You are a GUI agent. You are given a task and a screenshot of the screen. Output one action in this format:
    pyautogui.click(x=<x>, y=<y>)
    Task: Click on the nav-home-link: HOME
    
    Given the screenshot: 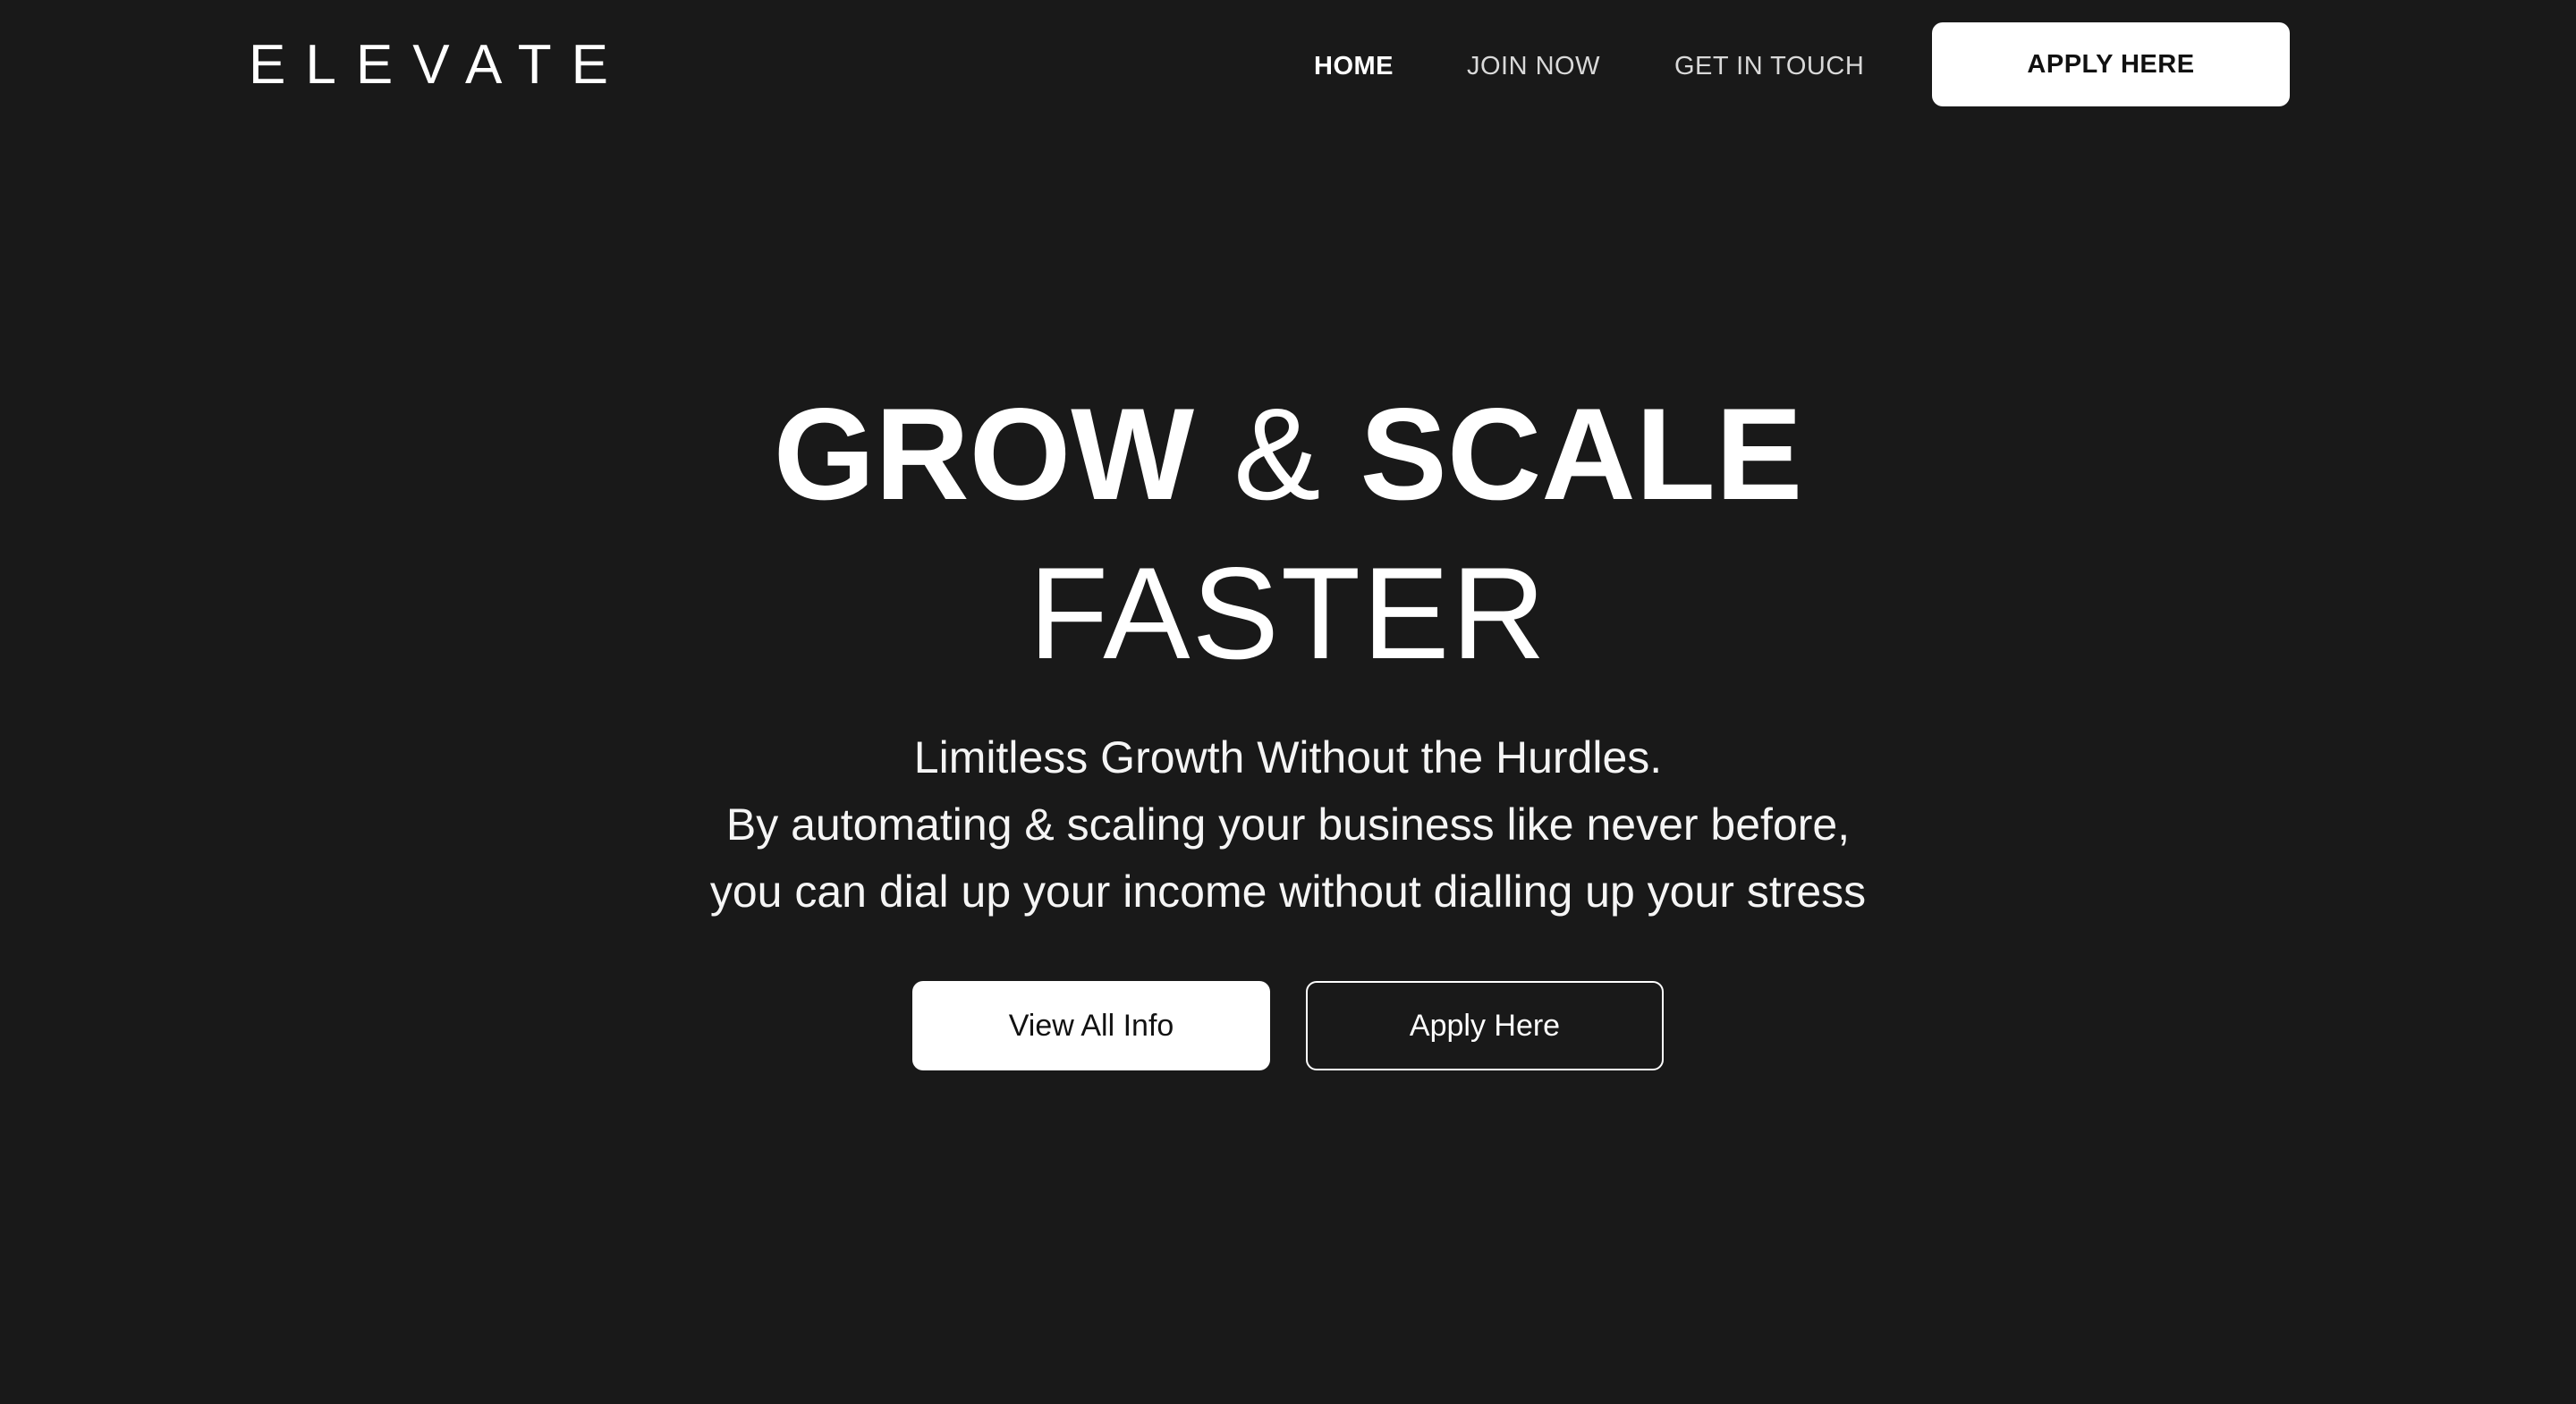 What is the action you would take?
    pyautogui.click(x=1354, y=66)
    